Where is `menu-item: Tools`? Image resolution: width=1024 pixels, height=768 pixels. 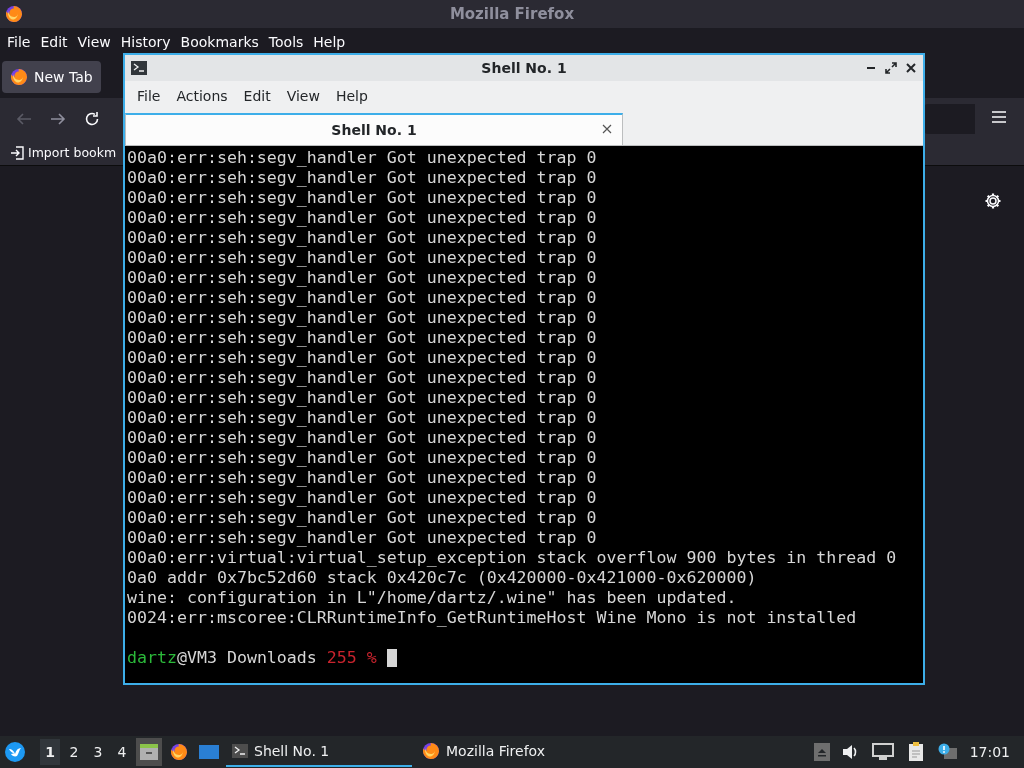
menu-item: Tools is located at coordinates (286, 41).